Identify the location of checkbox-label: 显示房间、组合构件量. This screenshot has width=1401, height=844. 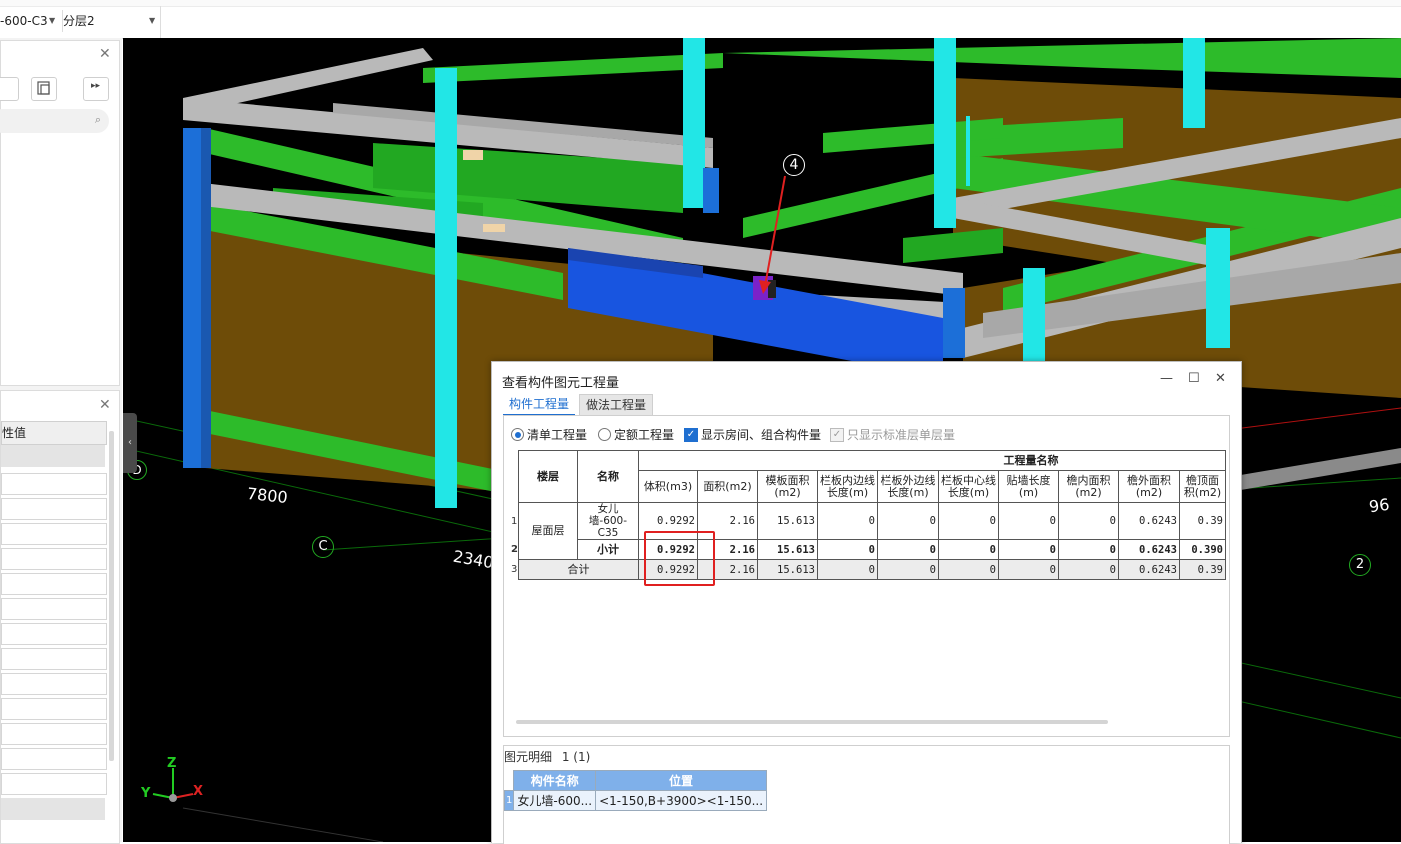
(761, 435).